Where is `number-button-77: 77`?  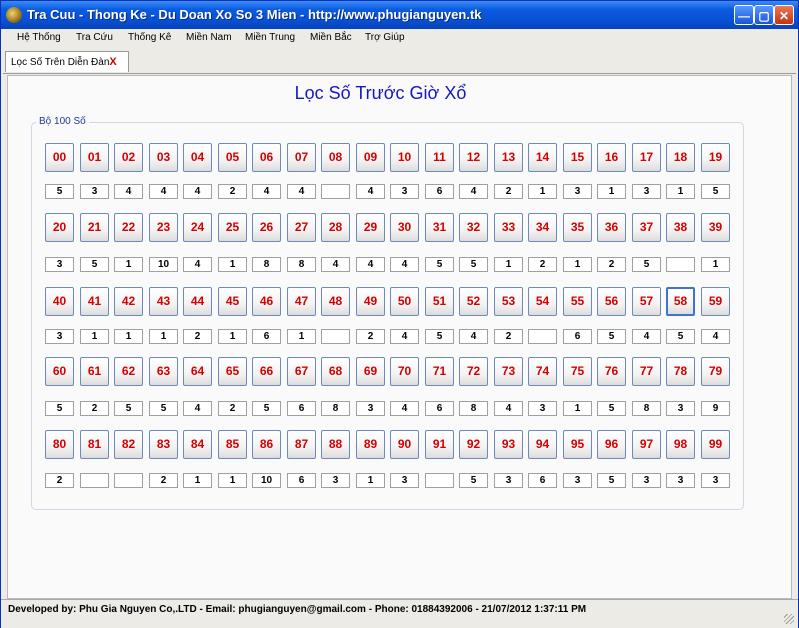 number-button-77: 77 is located at coordinates (646, 371).